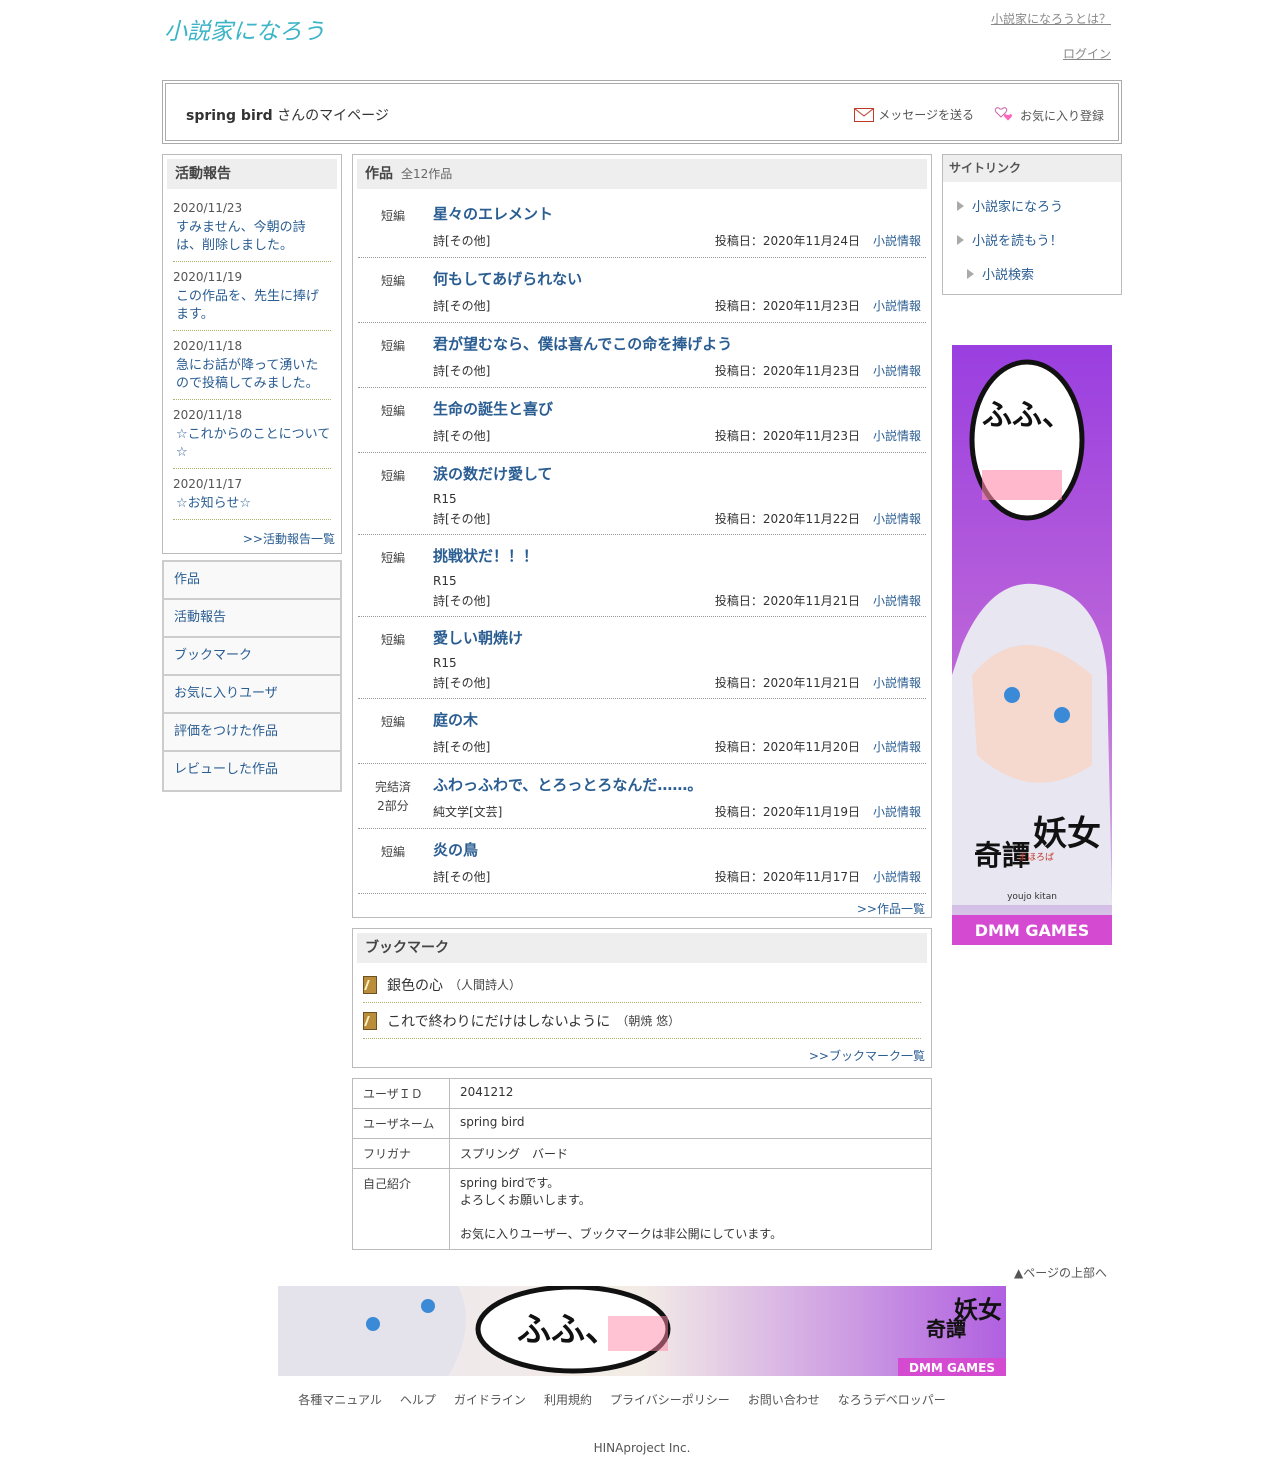 The height and width of the screenshot is (1479, 1284). I want to click on profile-intro-line: お気に入りユーザー、ブックマークは非公開にしています。, so click(621, 1234).